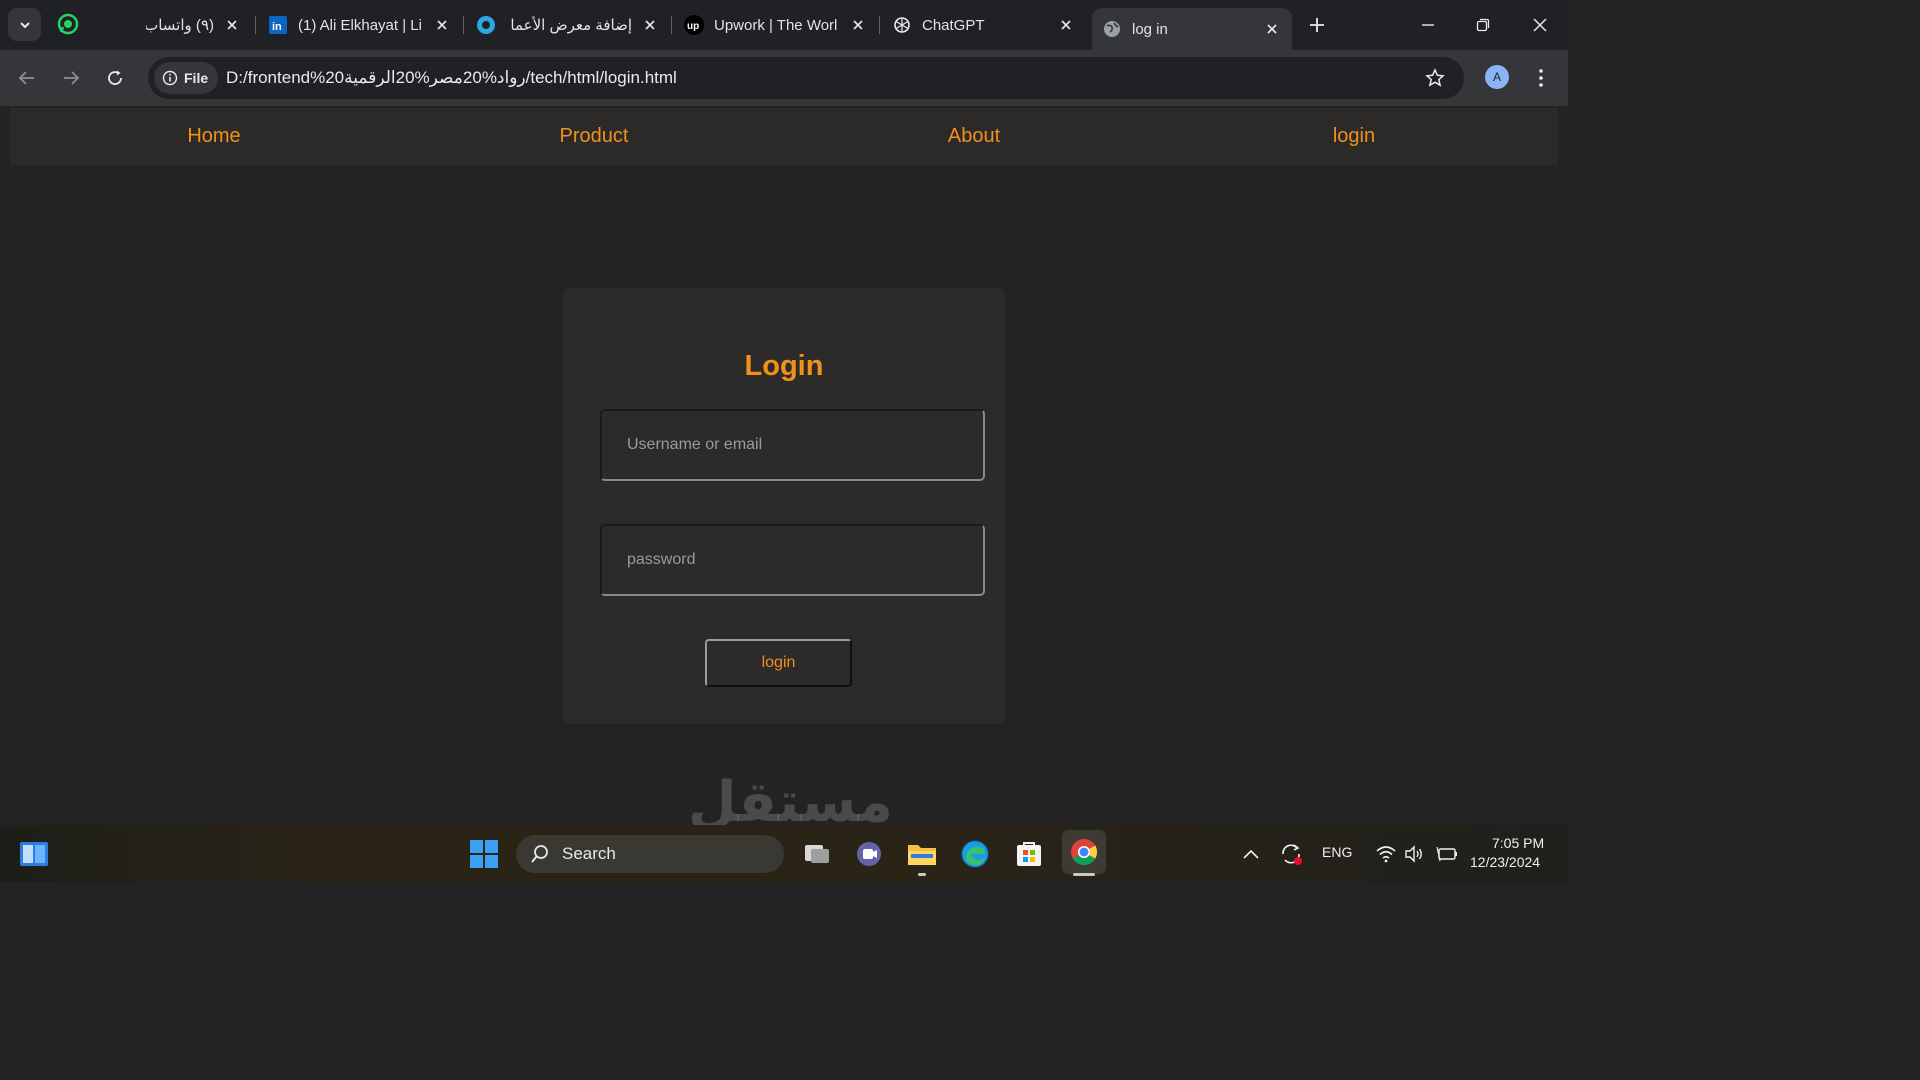 The image size is (1920, 1080). I want to click on minimize-button, so click(1428, 25).